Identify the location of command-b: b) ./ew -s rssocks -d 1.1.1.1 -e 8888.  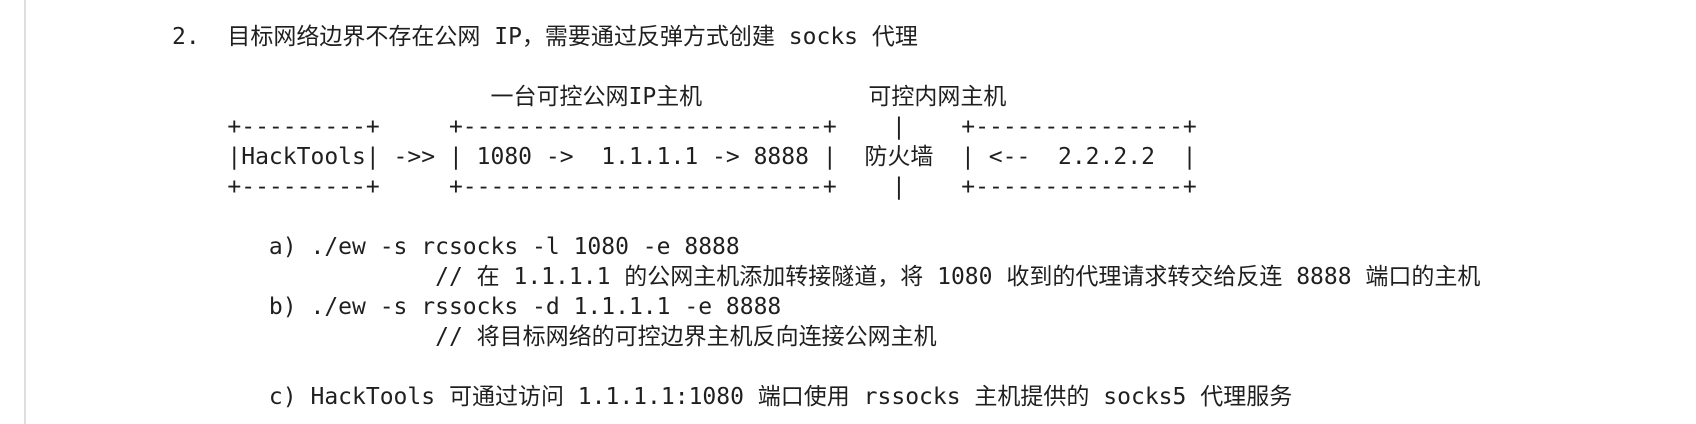
(477, 307).